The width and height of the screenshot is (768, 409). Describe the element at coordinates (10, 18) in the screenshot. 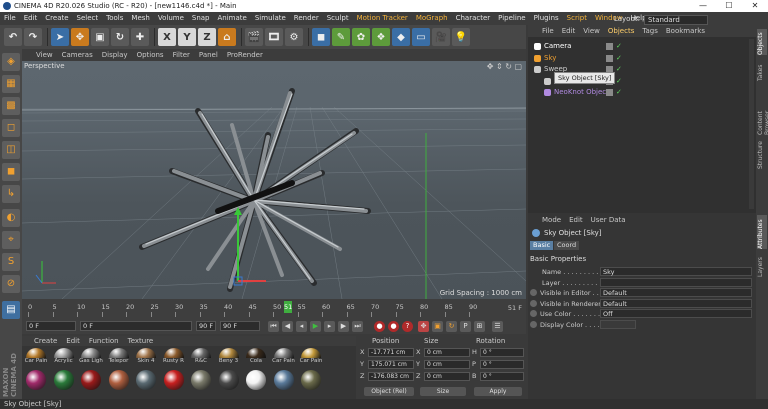

I see `menu-file: File` at that location.